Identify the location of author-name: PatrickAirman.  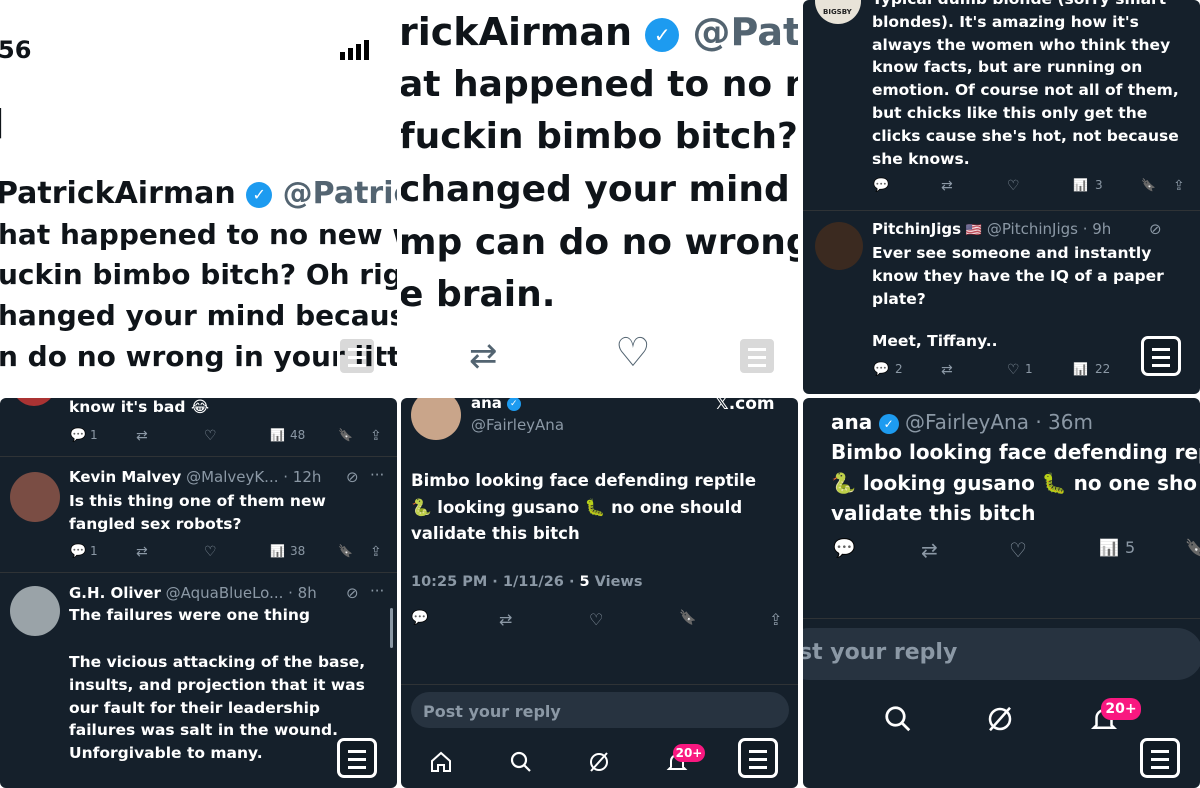
(118, 193).